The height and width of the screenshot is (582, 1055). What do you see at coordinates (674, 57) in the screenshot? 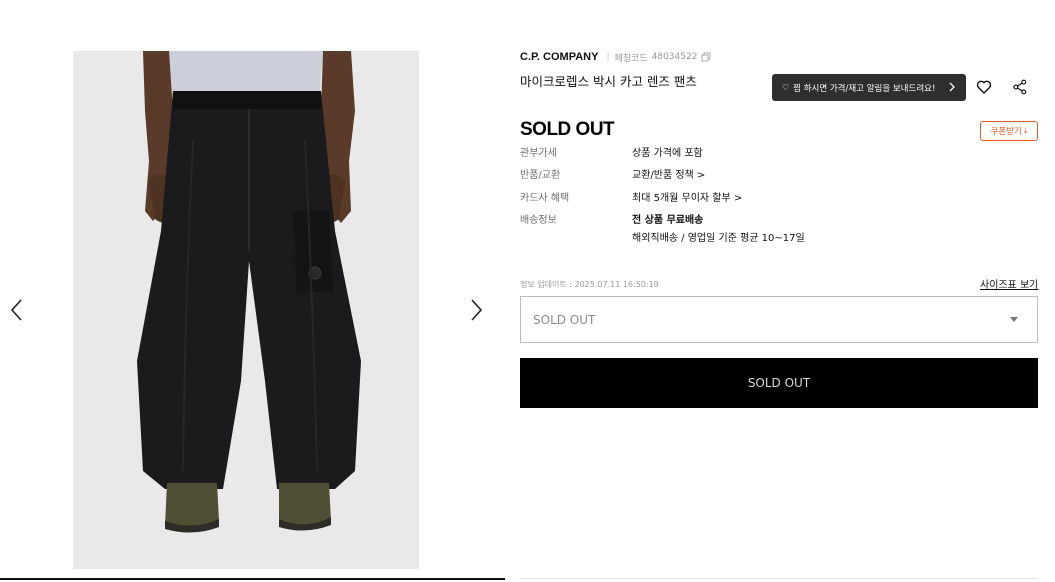
I see `product-code: 48034522` at bounding box center [674, 57].